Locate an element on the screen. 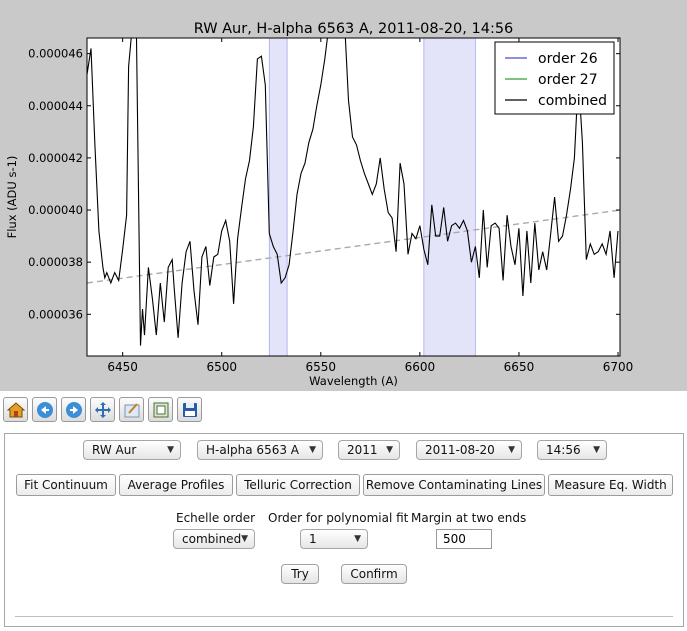 This screenshot has height=631, width=687. tab-telluric-correction: Telluric Correction is located at coordinates (298, 485).